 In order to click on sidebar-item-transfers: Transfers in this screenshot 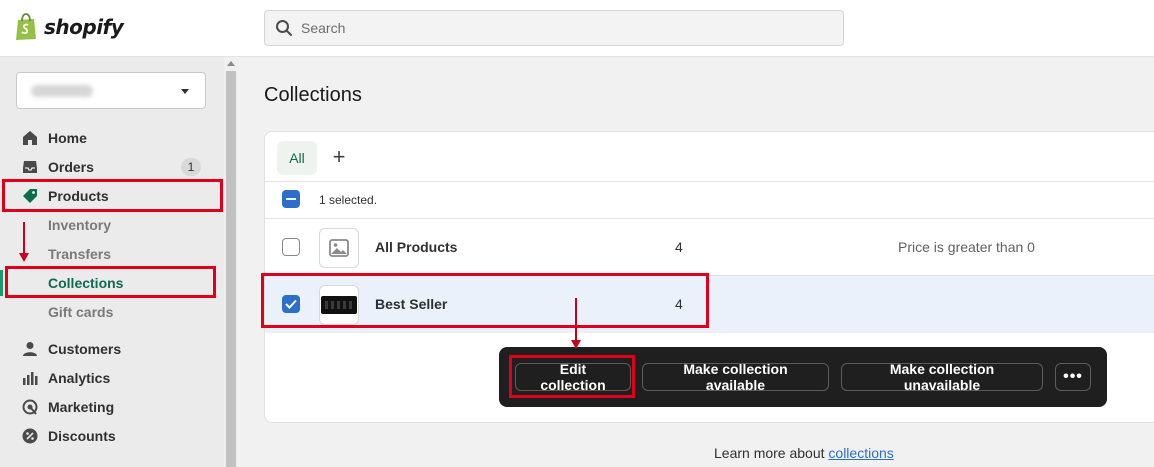, I will do `click(112, 254)`.